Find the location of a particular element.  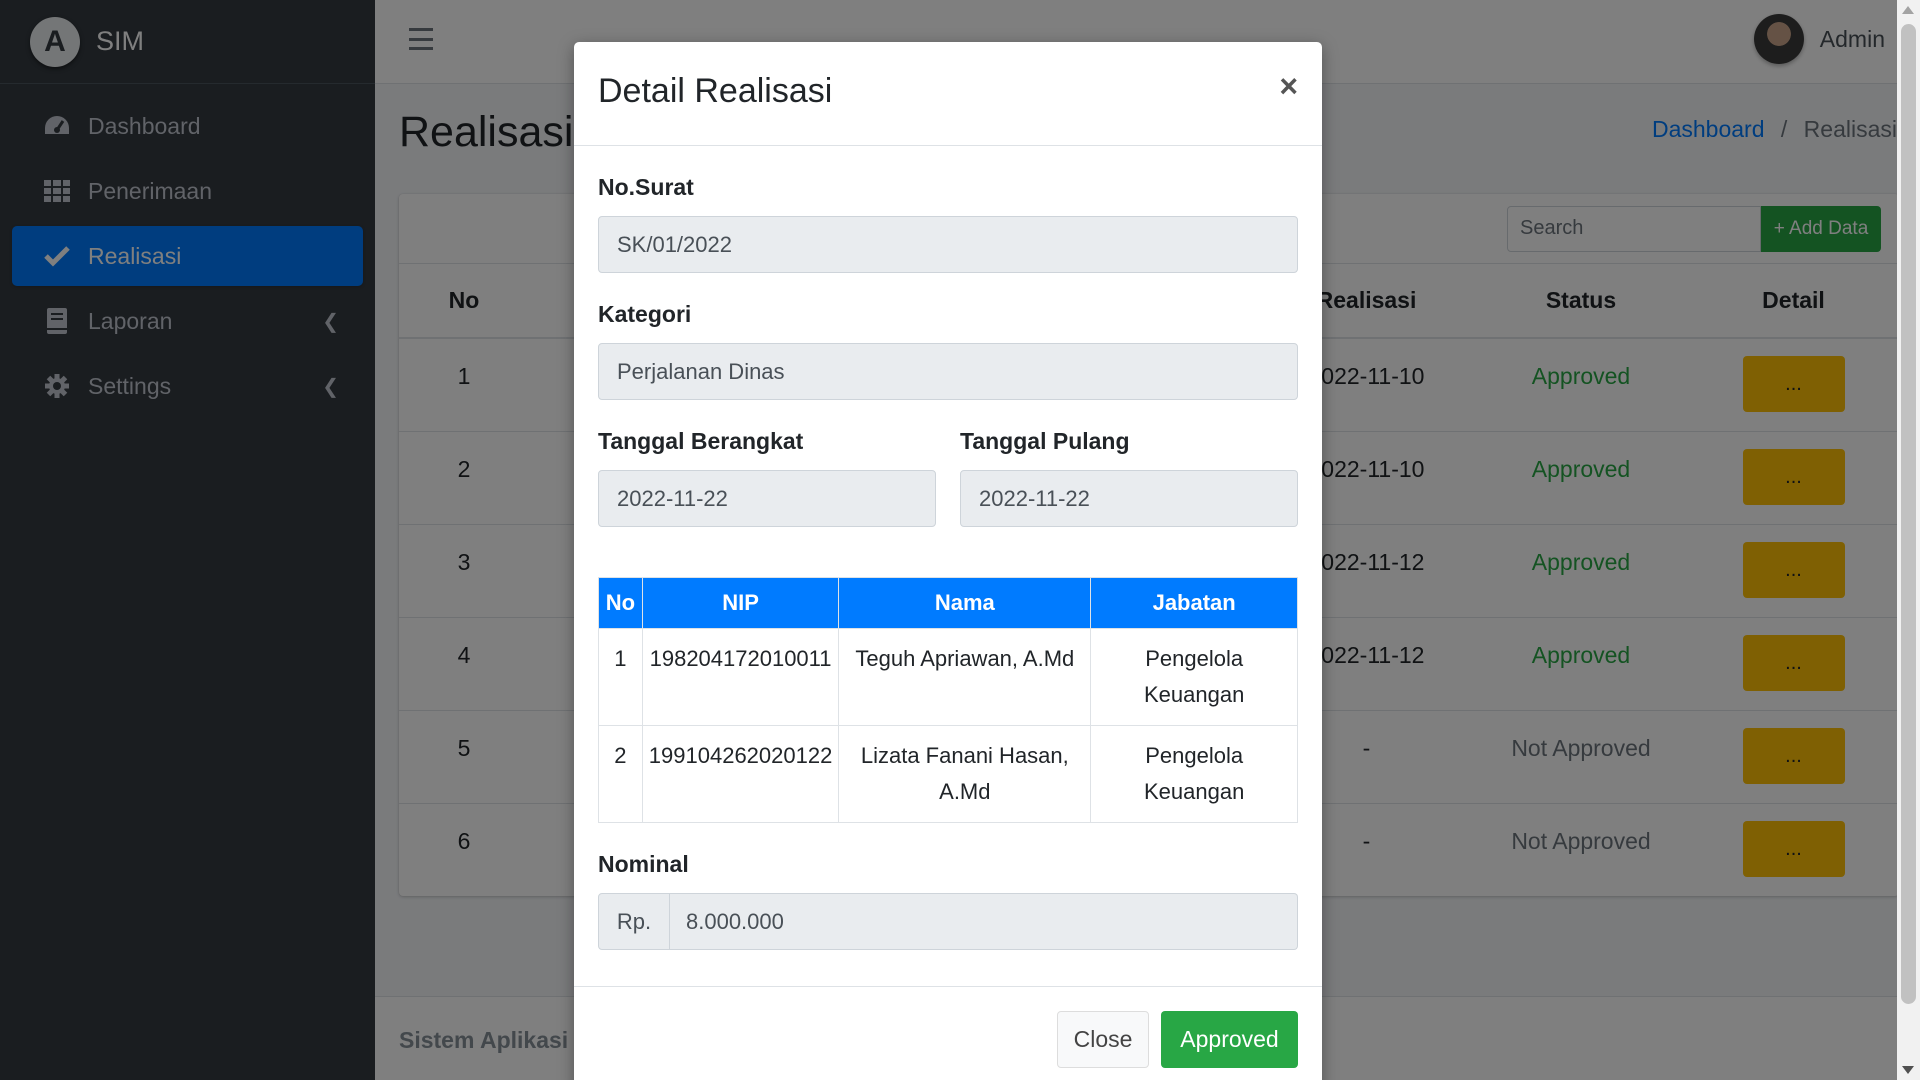

column-header-no: No is located at coordinates (620, 603).